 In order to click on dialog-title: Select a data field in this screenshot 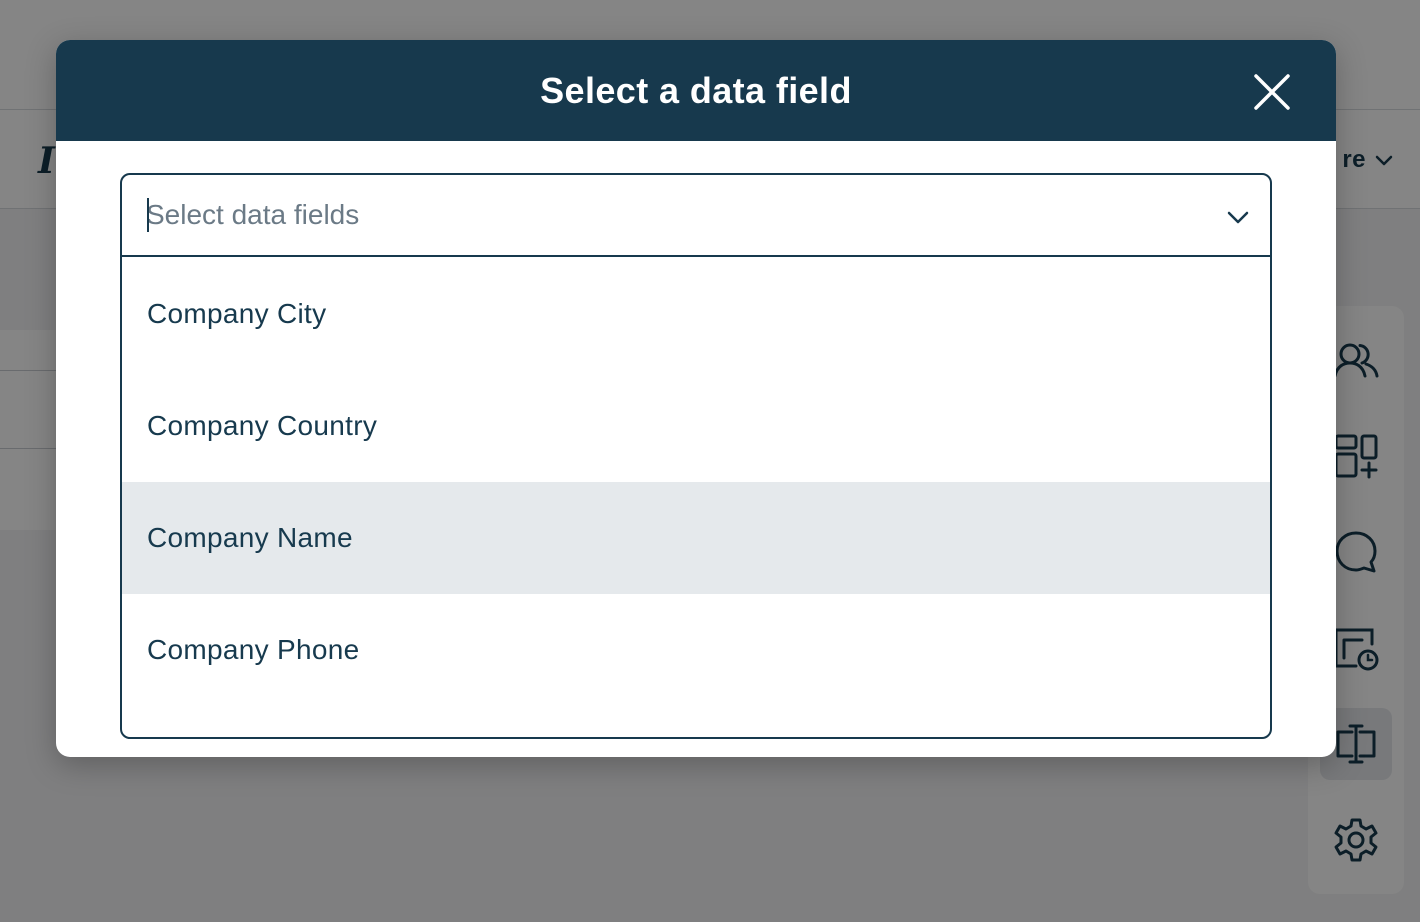, I will do `click(696, 90)`.